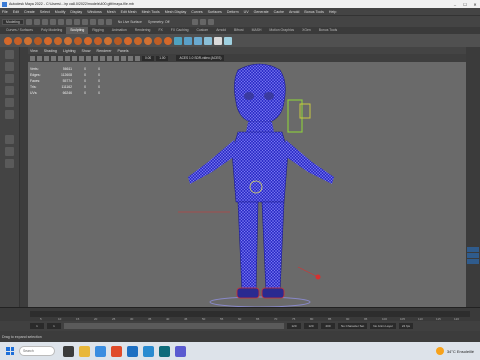 The width and height of the screenshot is (480, 360). What do you see at coordinates (148, 40) in the screenshot?
I see `smear-tool-icon` at bounding box center [148, 40].